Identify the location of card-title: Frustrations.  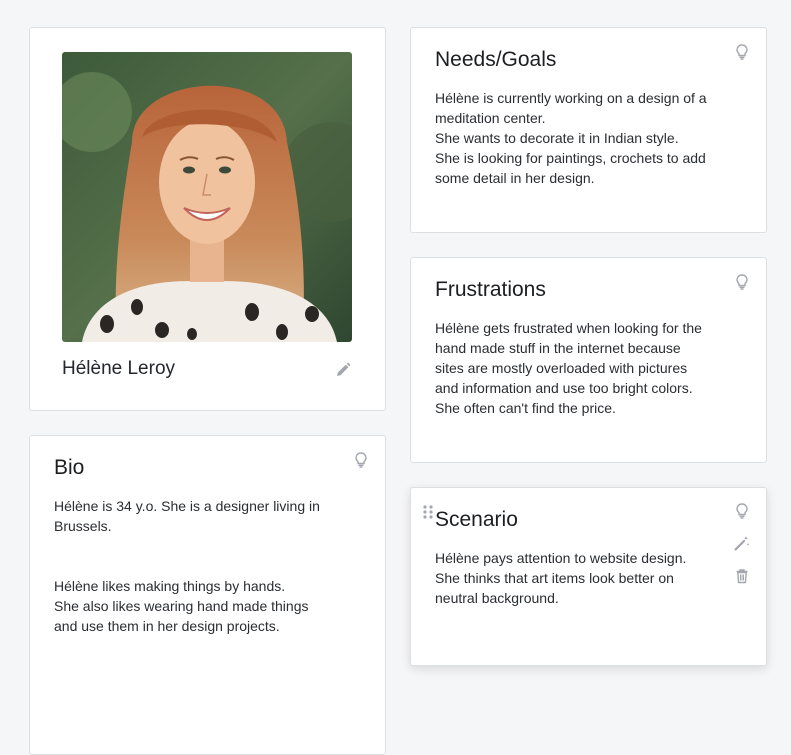
(490, 289).